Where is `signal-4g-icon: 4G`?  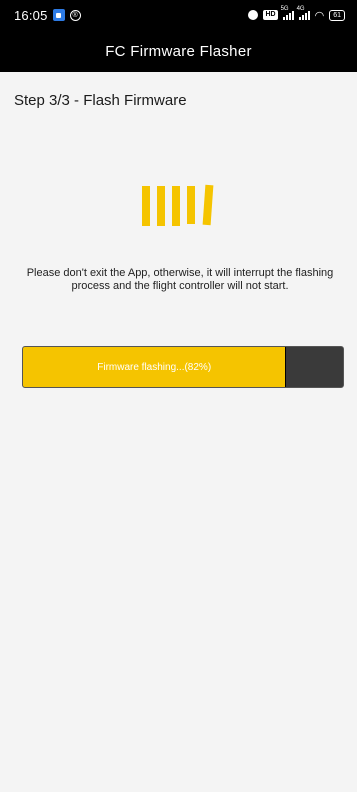 signal-4g-icon: 4G is located at coordinates (303, 13).